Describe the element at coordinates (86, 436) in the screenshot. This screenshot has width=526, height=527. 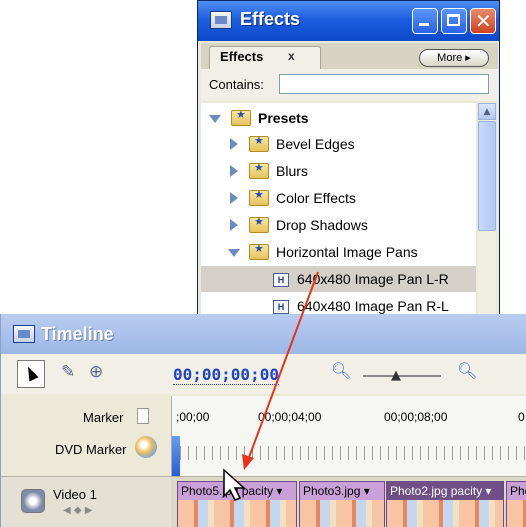
I see `marker-header: Marker DVD Marker` at that location.